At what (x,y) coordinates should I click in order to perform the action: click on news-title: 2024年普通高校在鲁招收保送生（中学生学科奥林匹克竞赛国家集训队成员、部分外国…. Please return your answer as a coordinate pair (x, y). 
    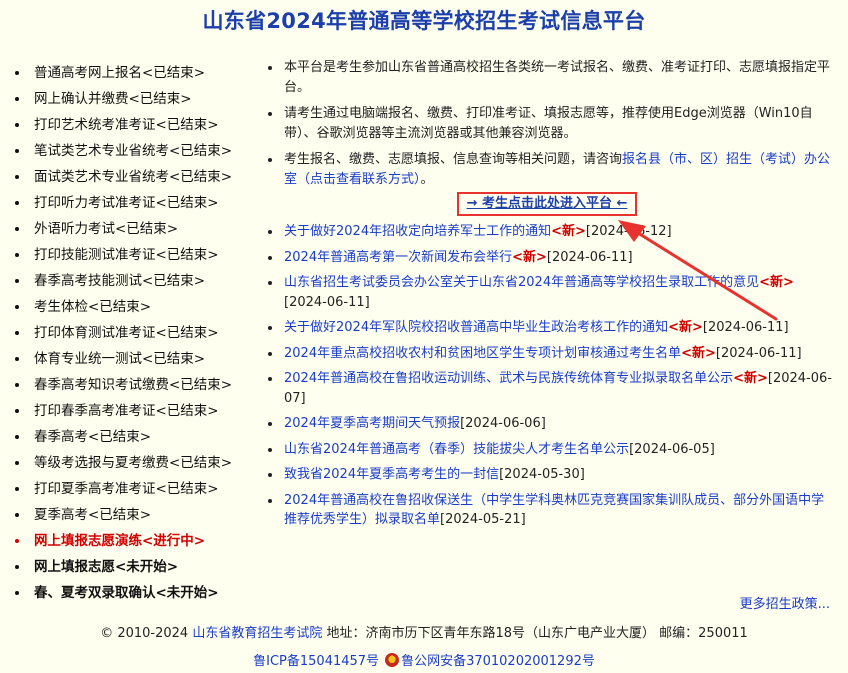
    Looking at the image, I should click on (554, 510).